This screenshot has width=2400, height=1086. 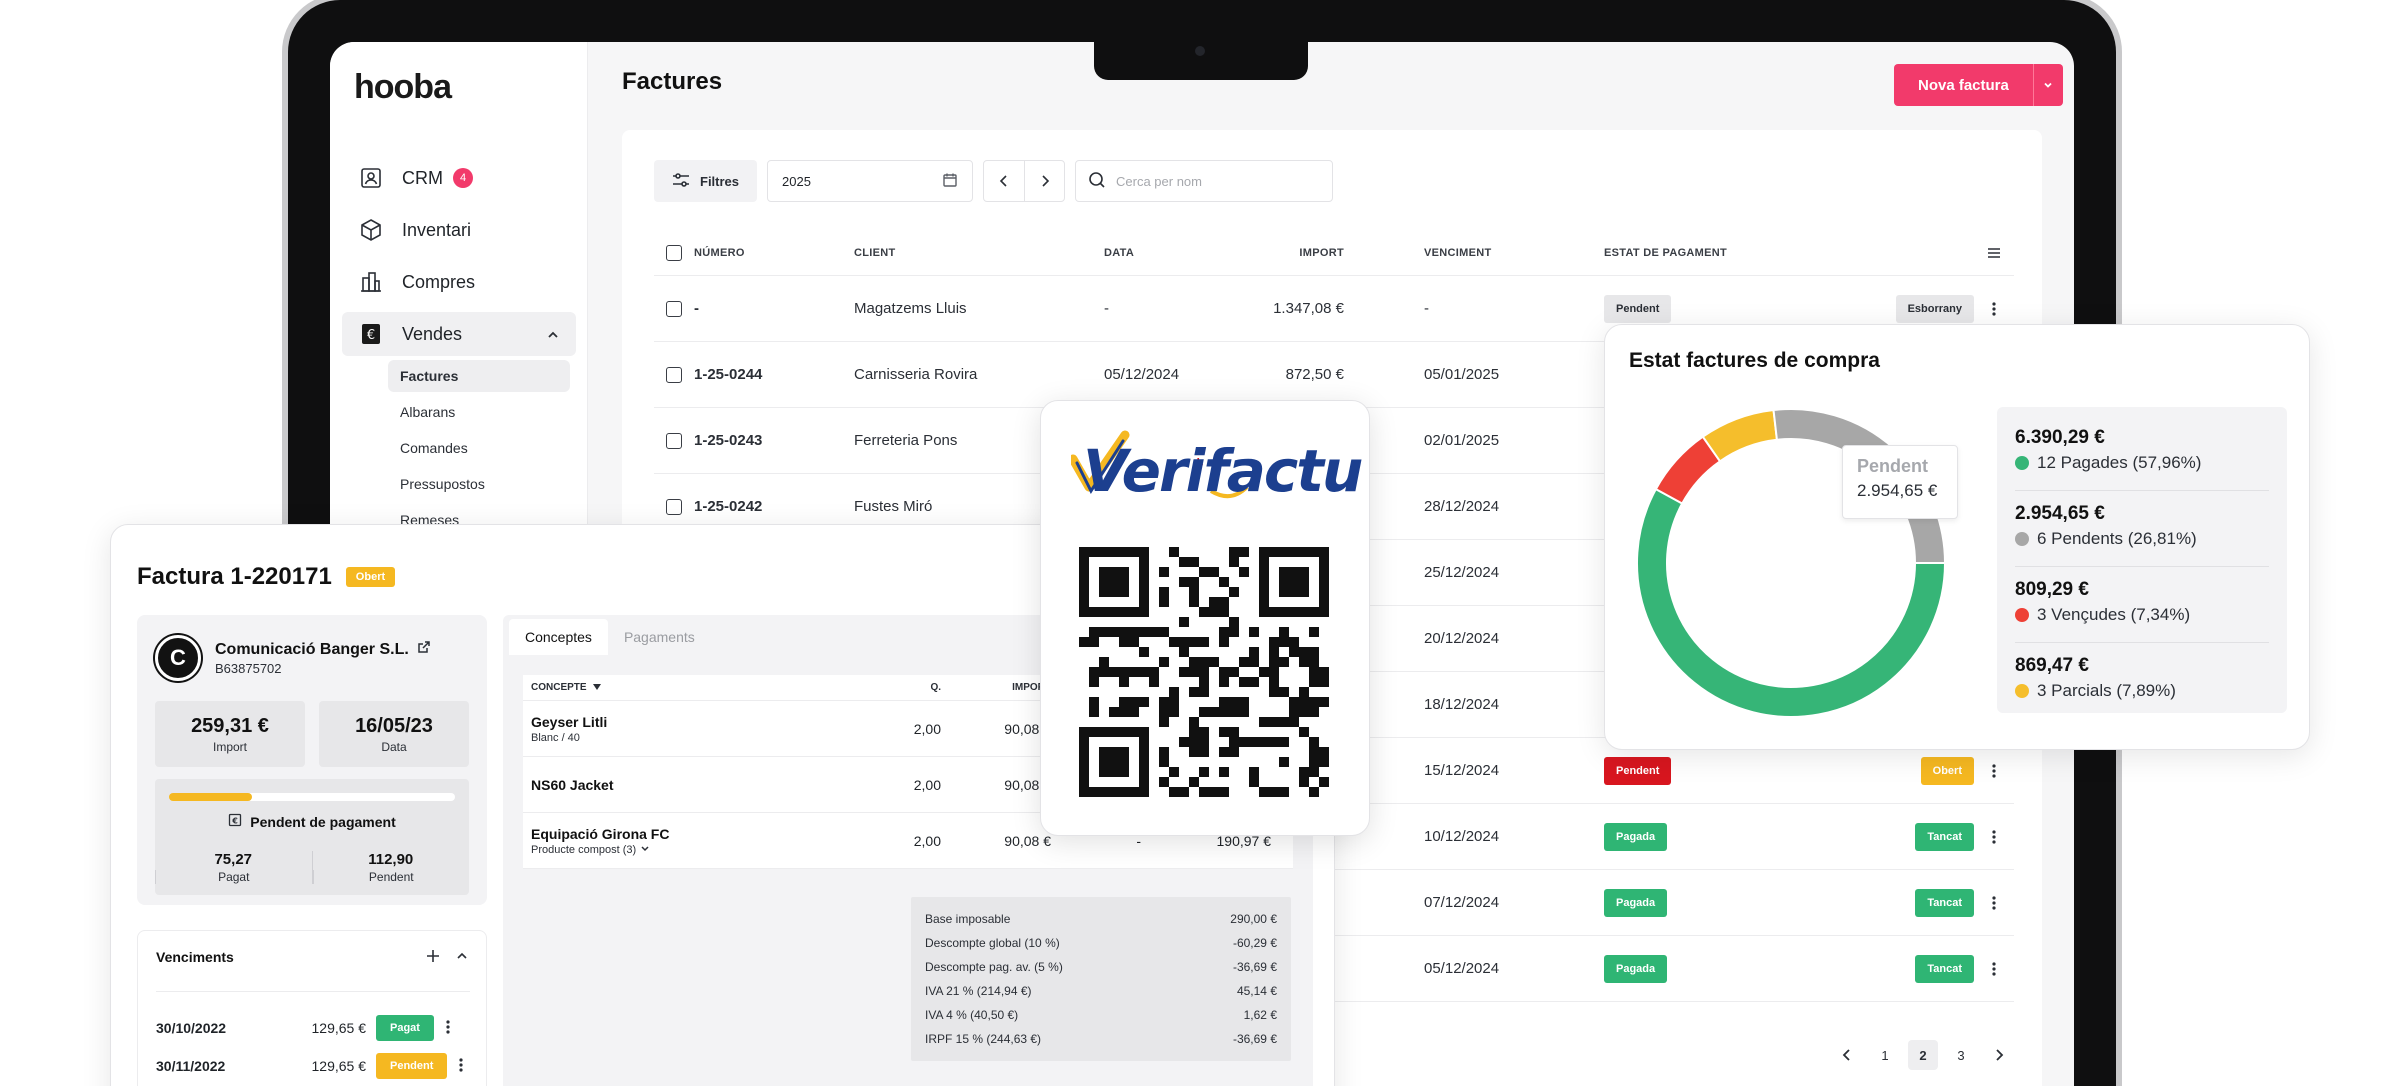 I want to click on sidebar-item-inventari: Inventari, so click(x=459, y=230).